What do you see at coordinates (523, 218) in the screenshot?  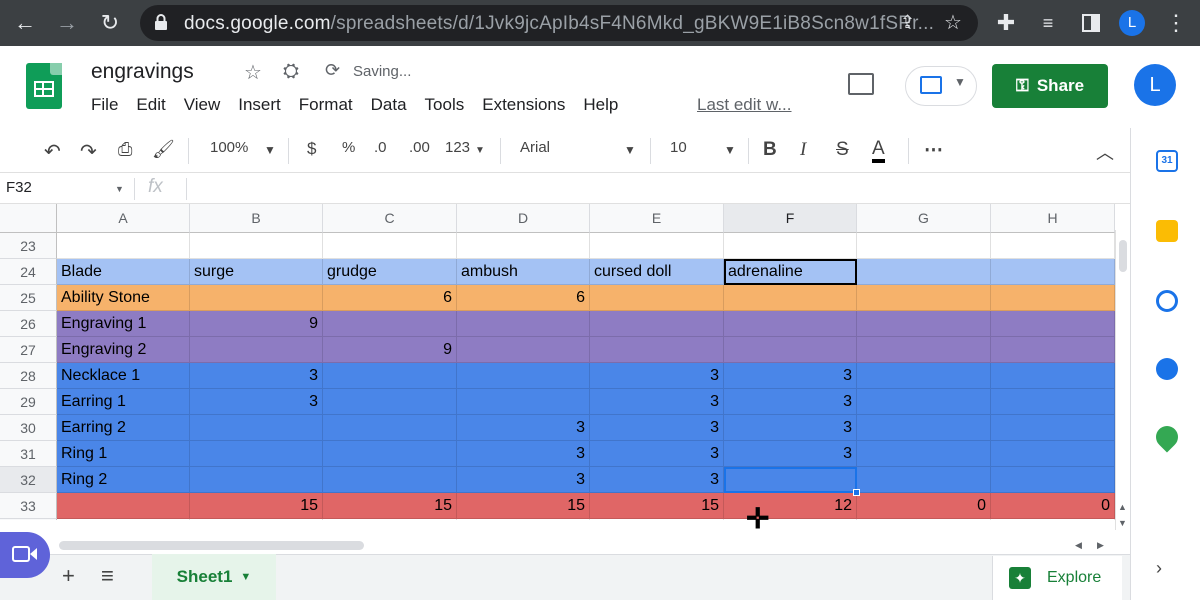 I see `column-header: D` at bounding box center [523, 218].